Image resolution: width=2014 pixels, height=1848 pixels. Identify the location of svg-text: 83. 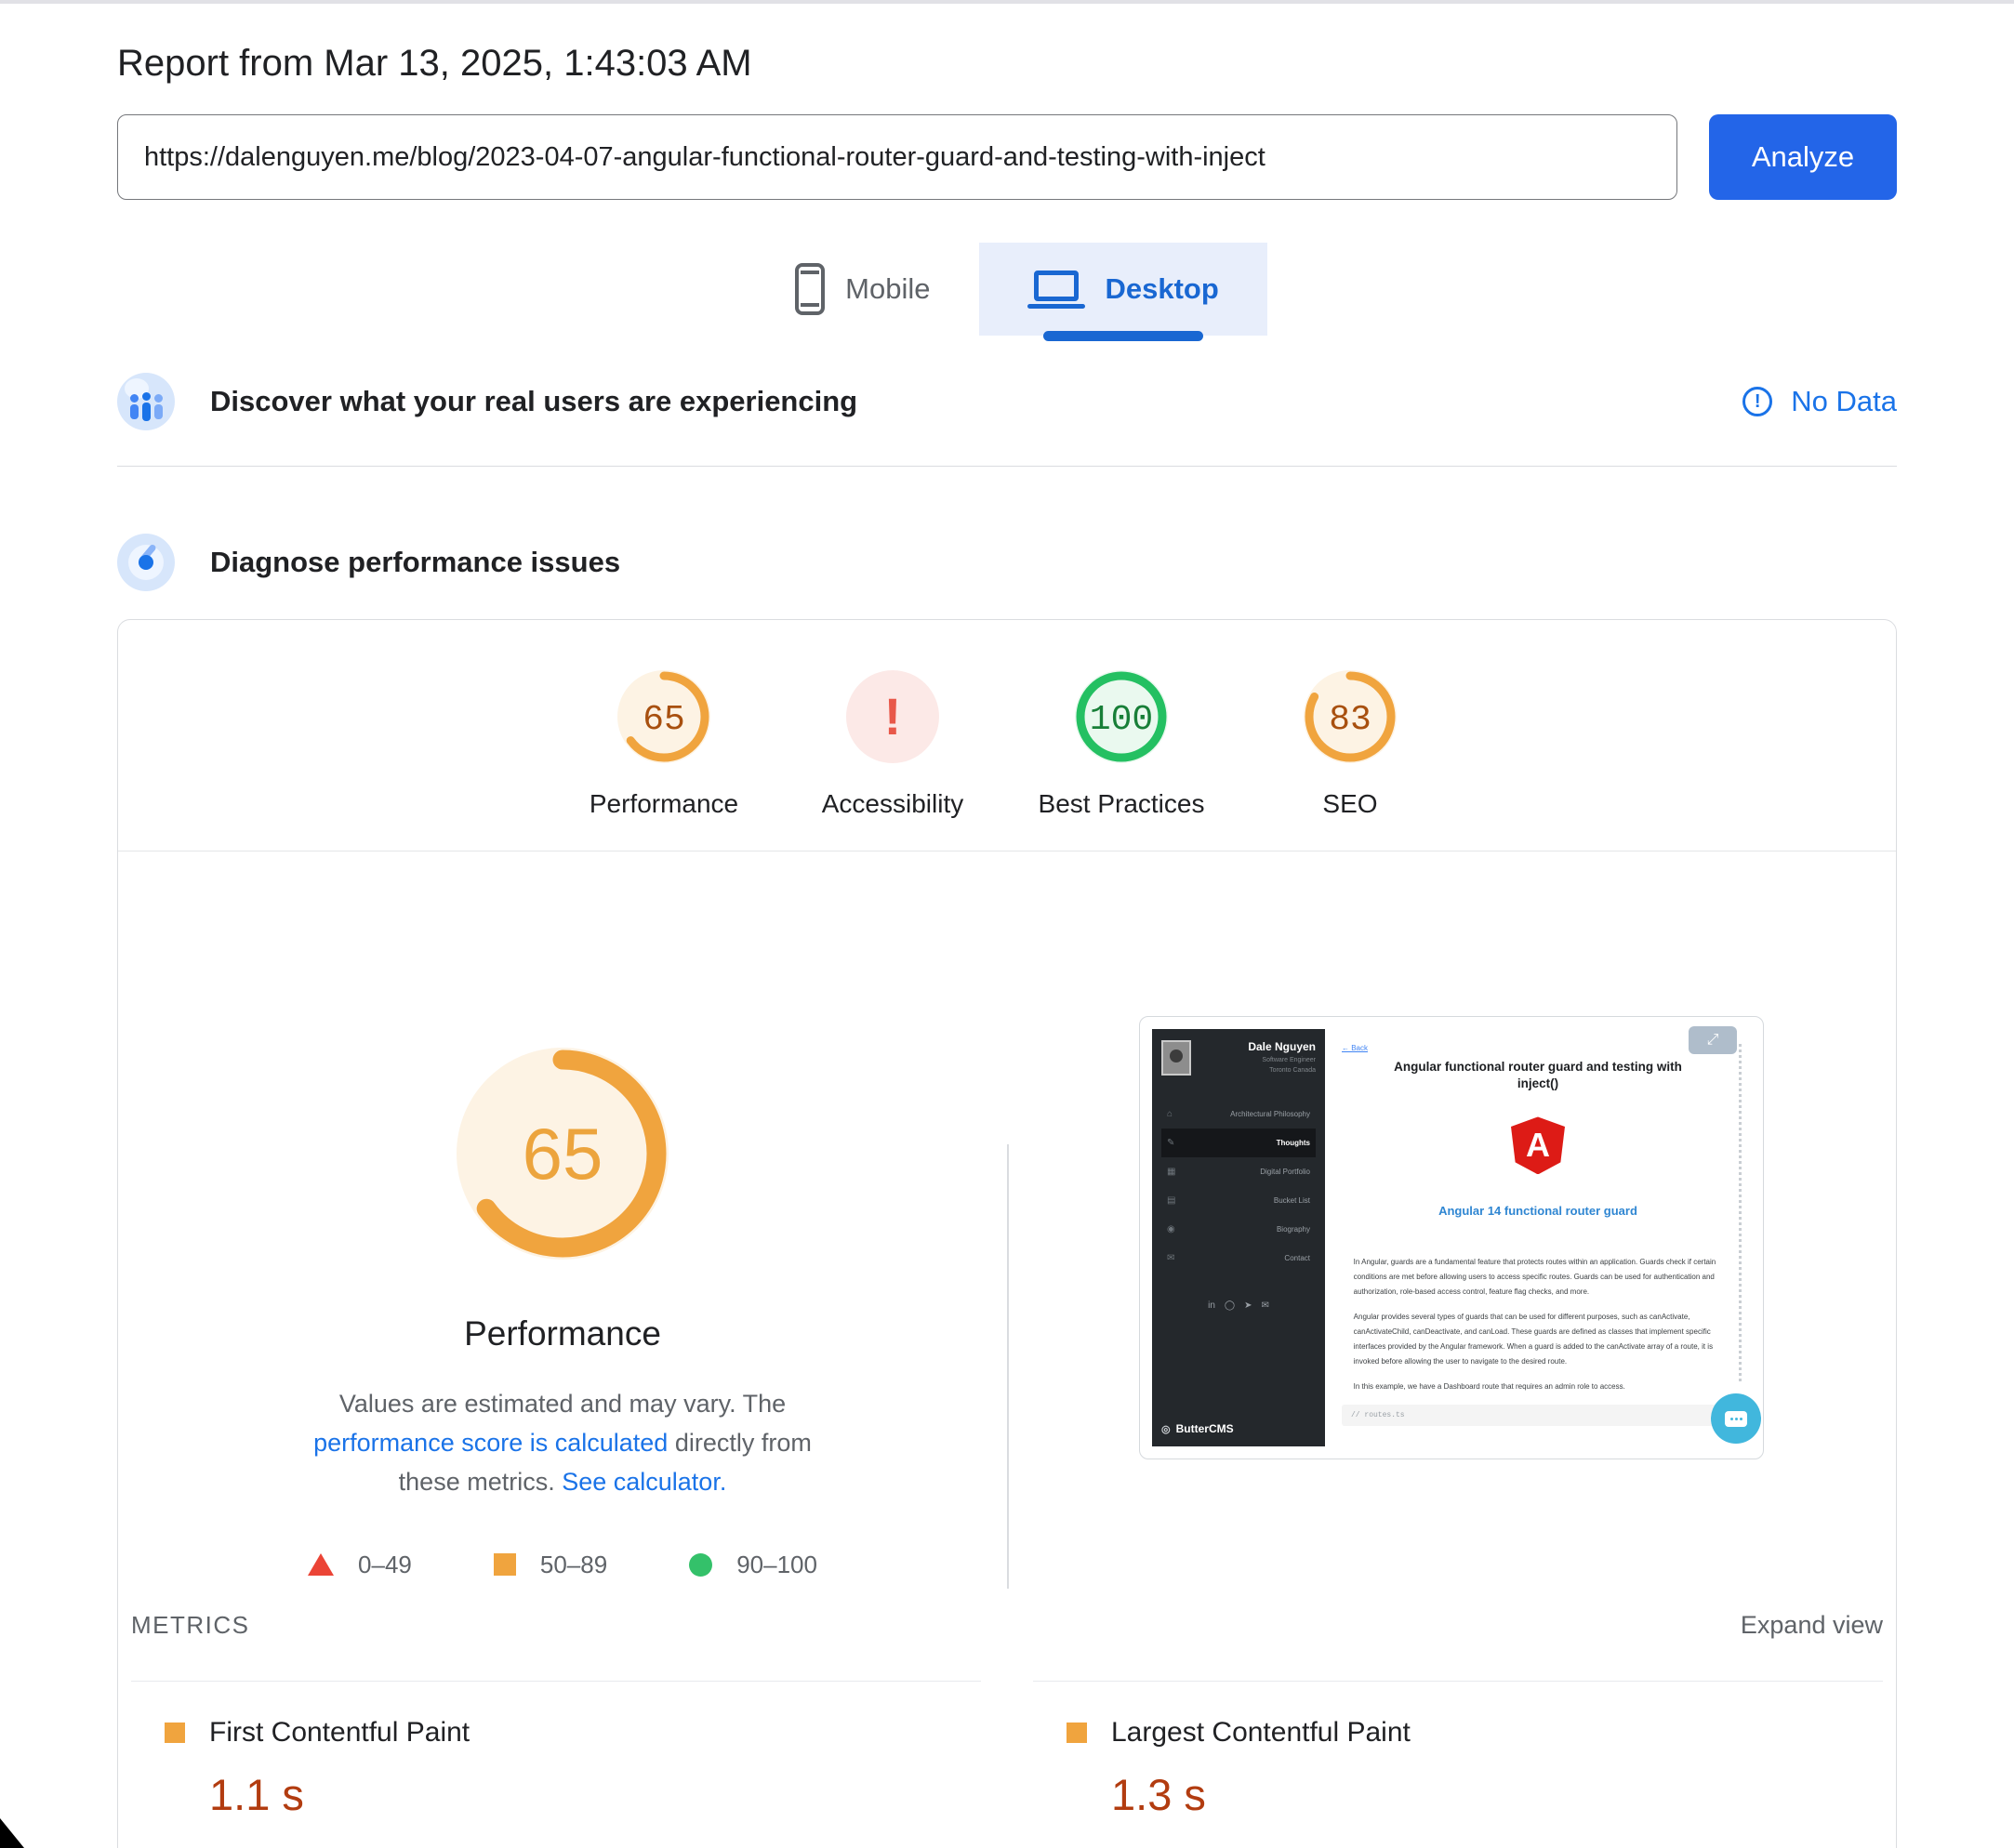
(1350, 720).